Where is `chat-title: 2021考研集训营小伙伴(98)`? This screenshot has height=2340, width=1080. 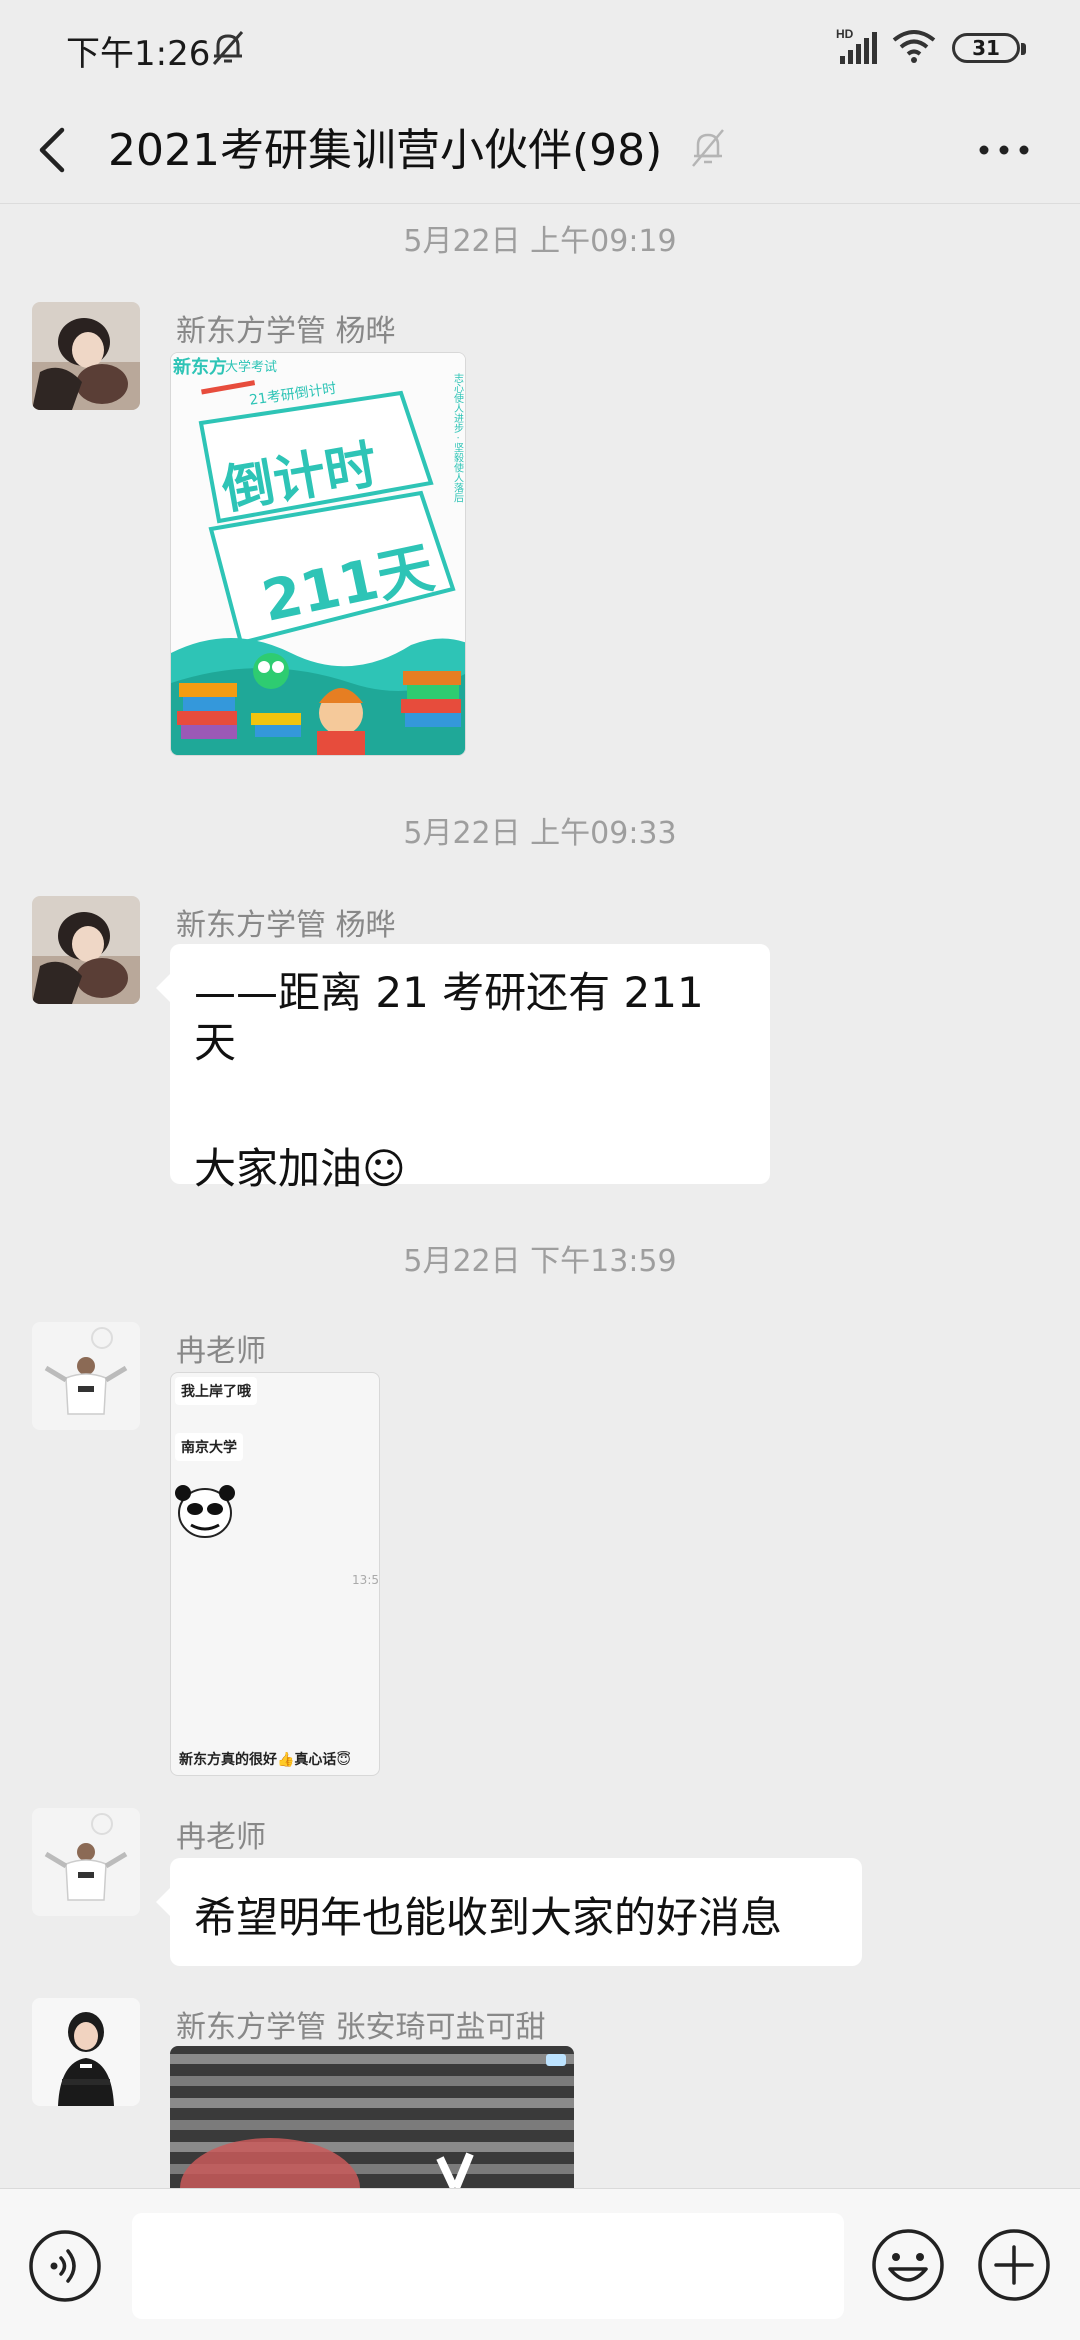 chat-title: 2021考研集训营小伙伴(98) is located at coordinates (385, 150).